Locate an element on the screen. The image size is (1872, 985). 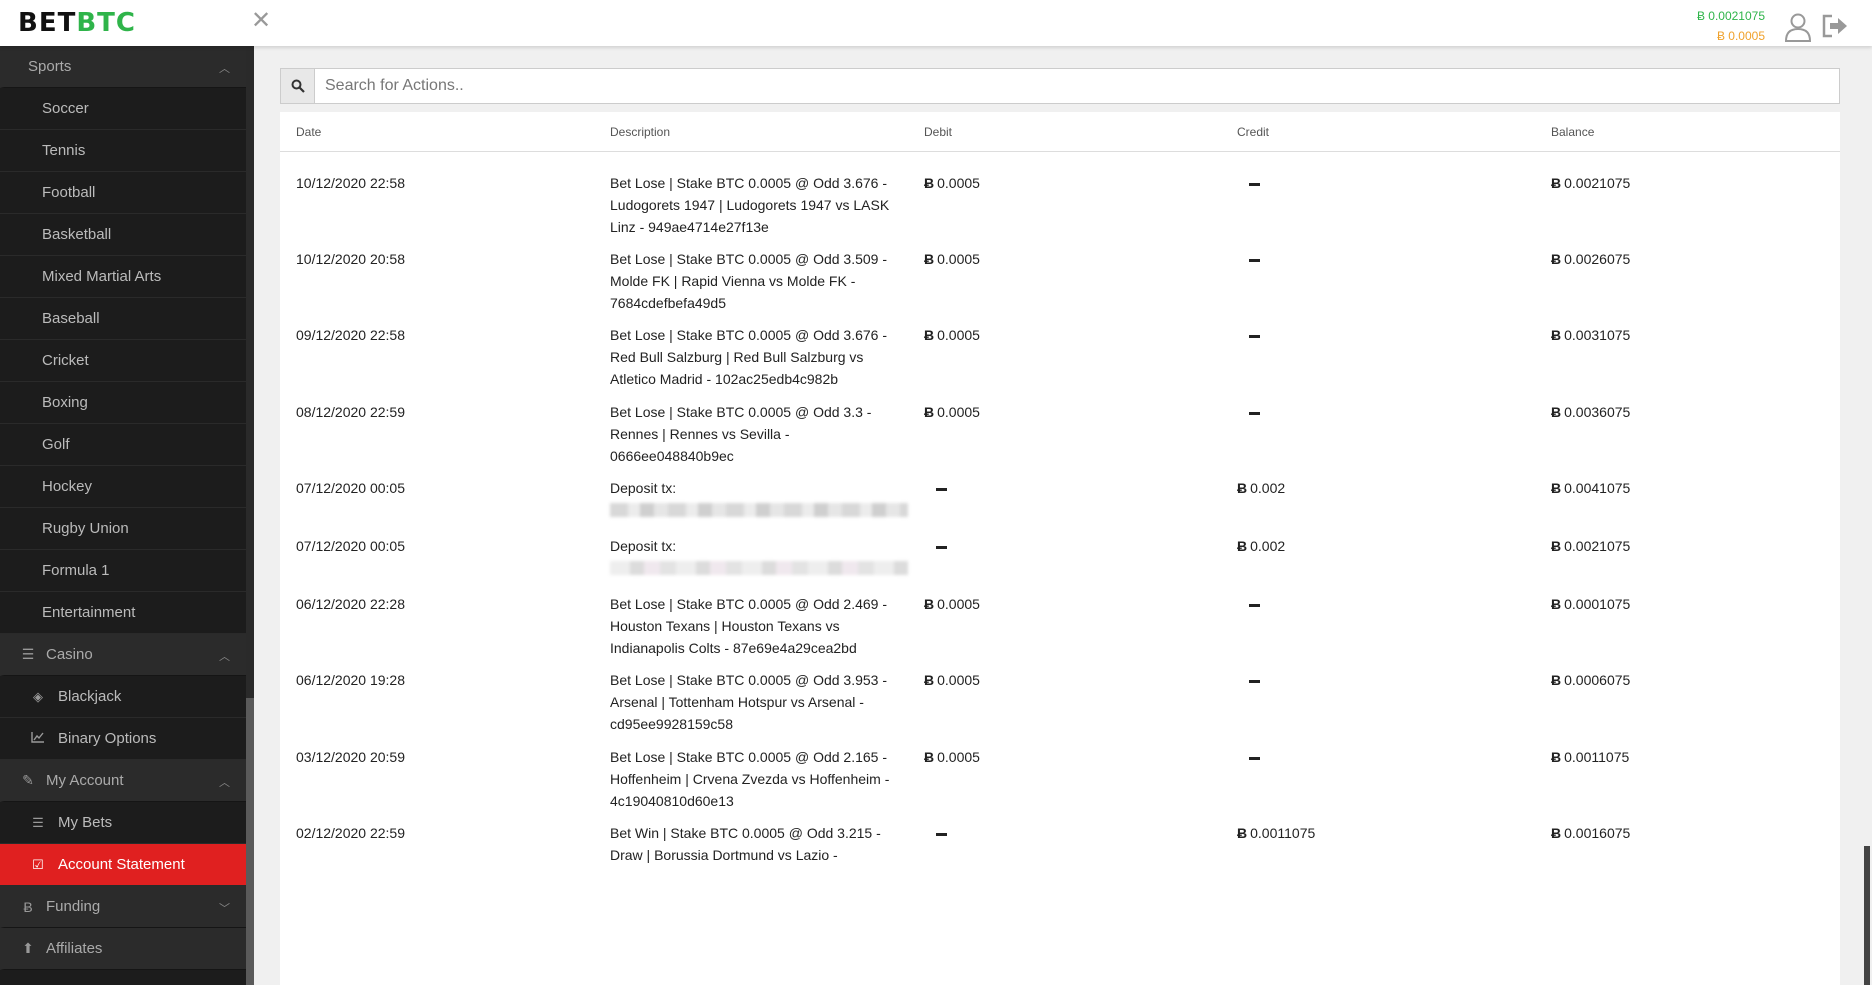
header-credit: Credit is located at coordinates (1253, 132).